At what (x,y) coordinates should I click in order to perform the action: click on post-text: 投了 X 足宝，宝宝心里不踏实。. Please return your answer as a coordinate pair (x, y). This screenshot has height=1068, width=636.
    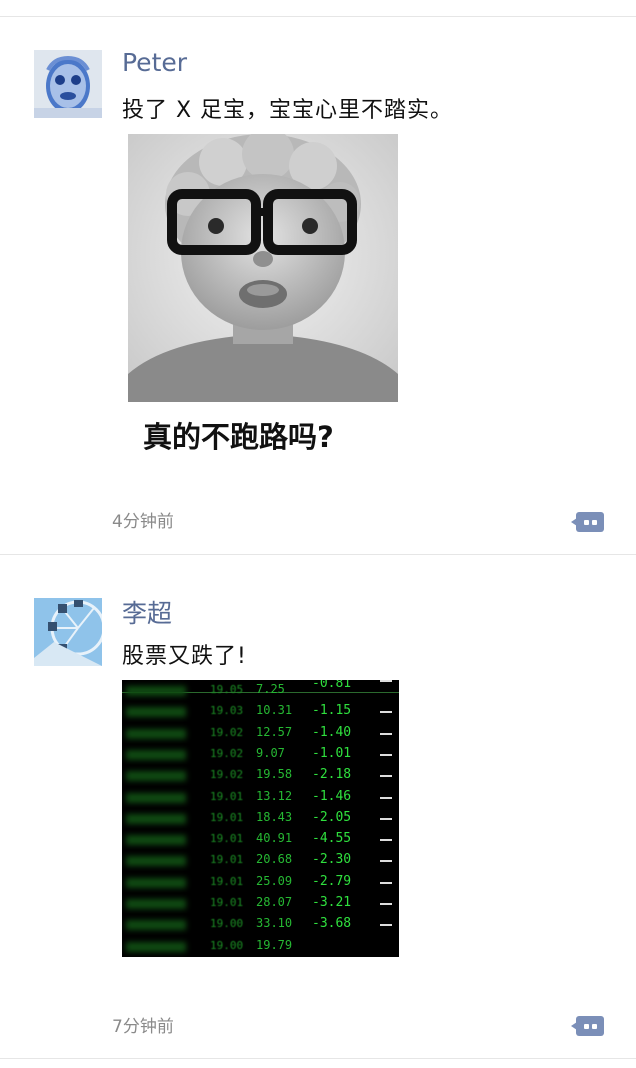
    Looking at the image, I should click on (288, 110).